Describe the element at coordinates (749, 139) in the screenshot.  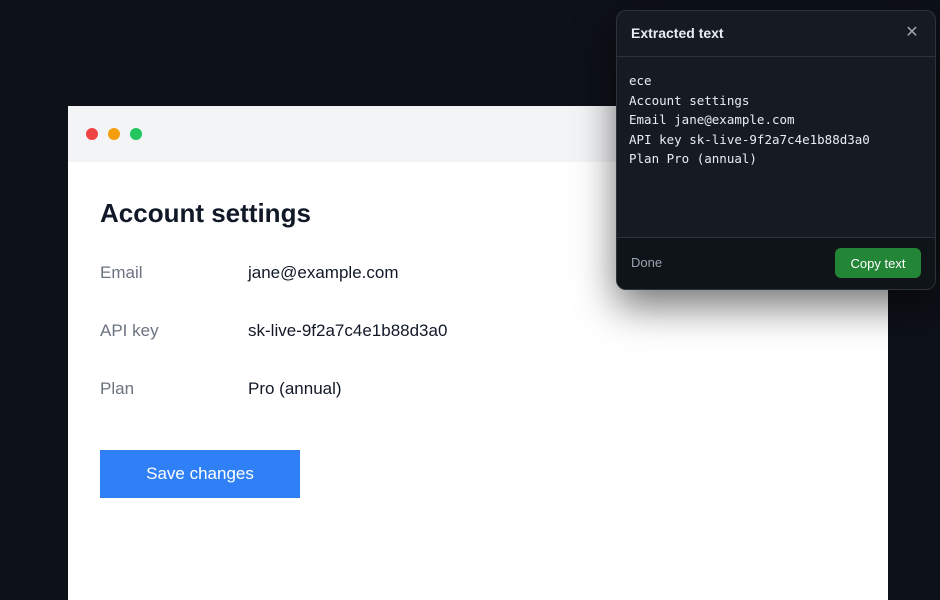
I see `extracted-line: API key sk-live-9f2a7c4e1b88d3a0` at that location.